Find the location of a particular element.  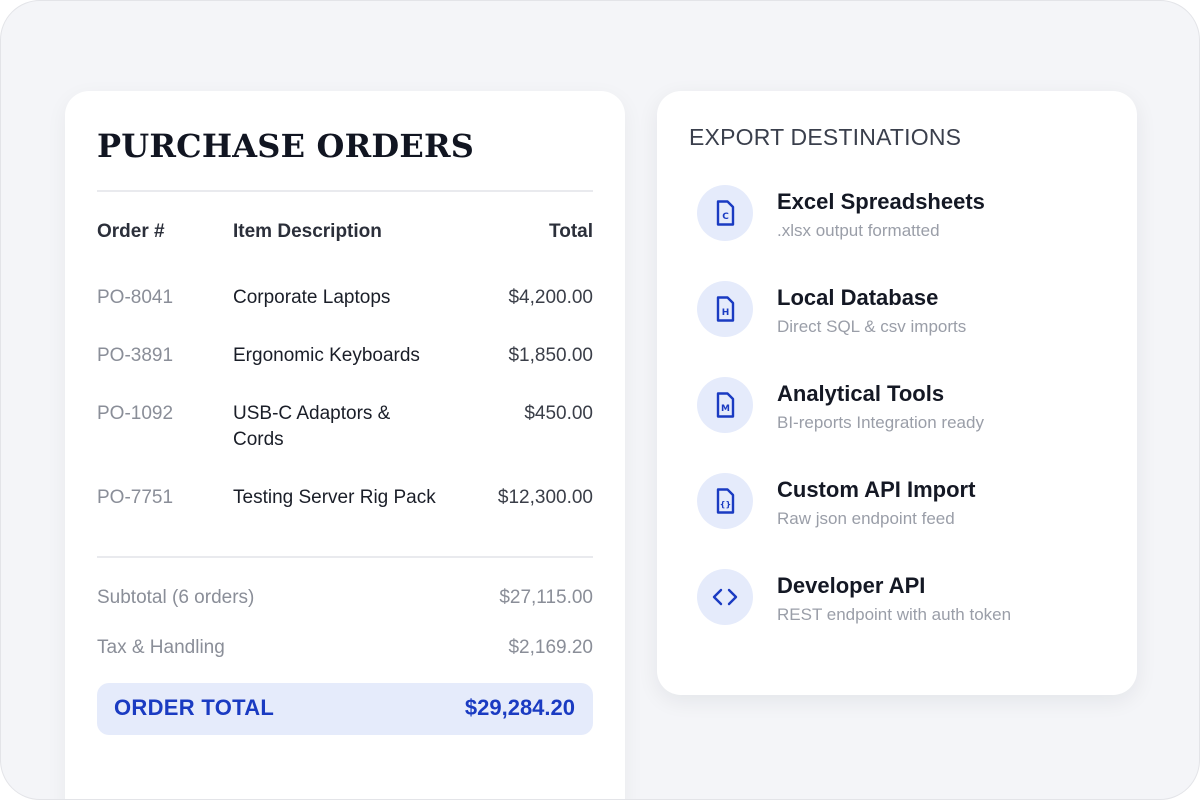

code-brackets-icon is located at coordinates (725, 597).